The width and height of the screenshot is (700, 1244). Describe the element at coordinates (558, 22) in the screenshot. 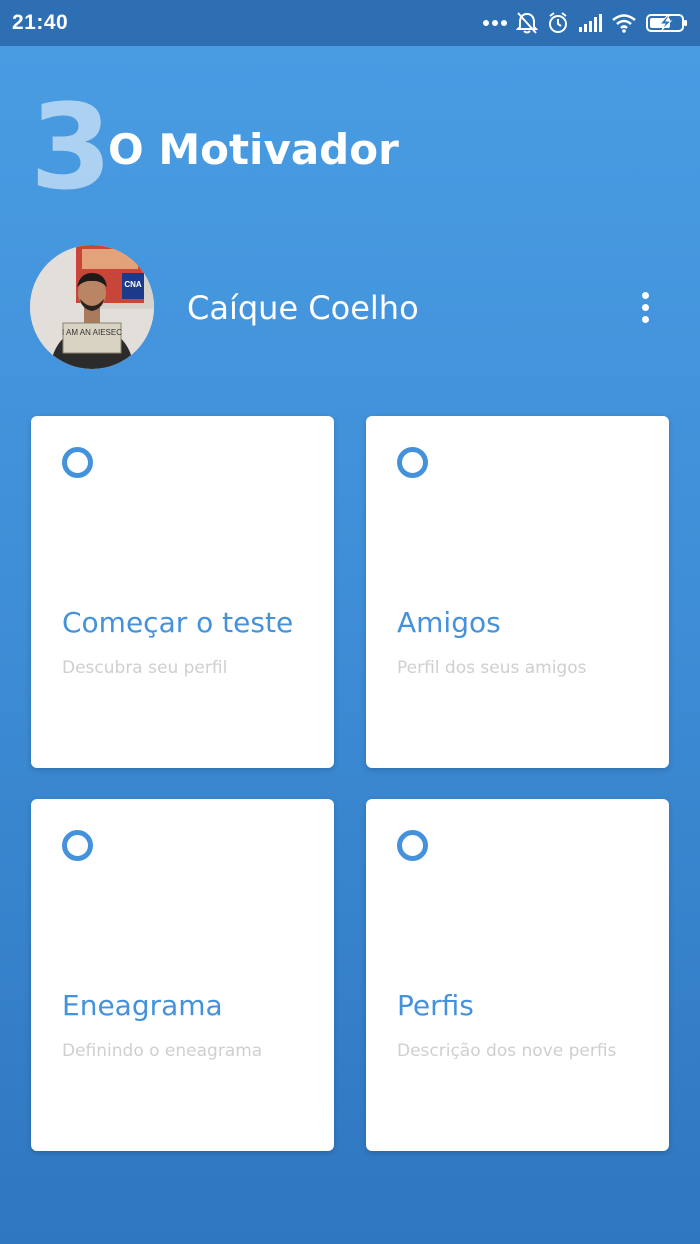

I see `alarm-icon` at that location.